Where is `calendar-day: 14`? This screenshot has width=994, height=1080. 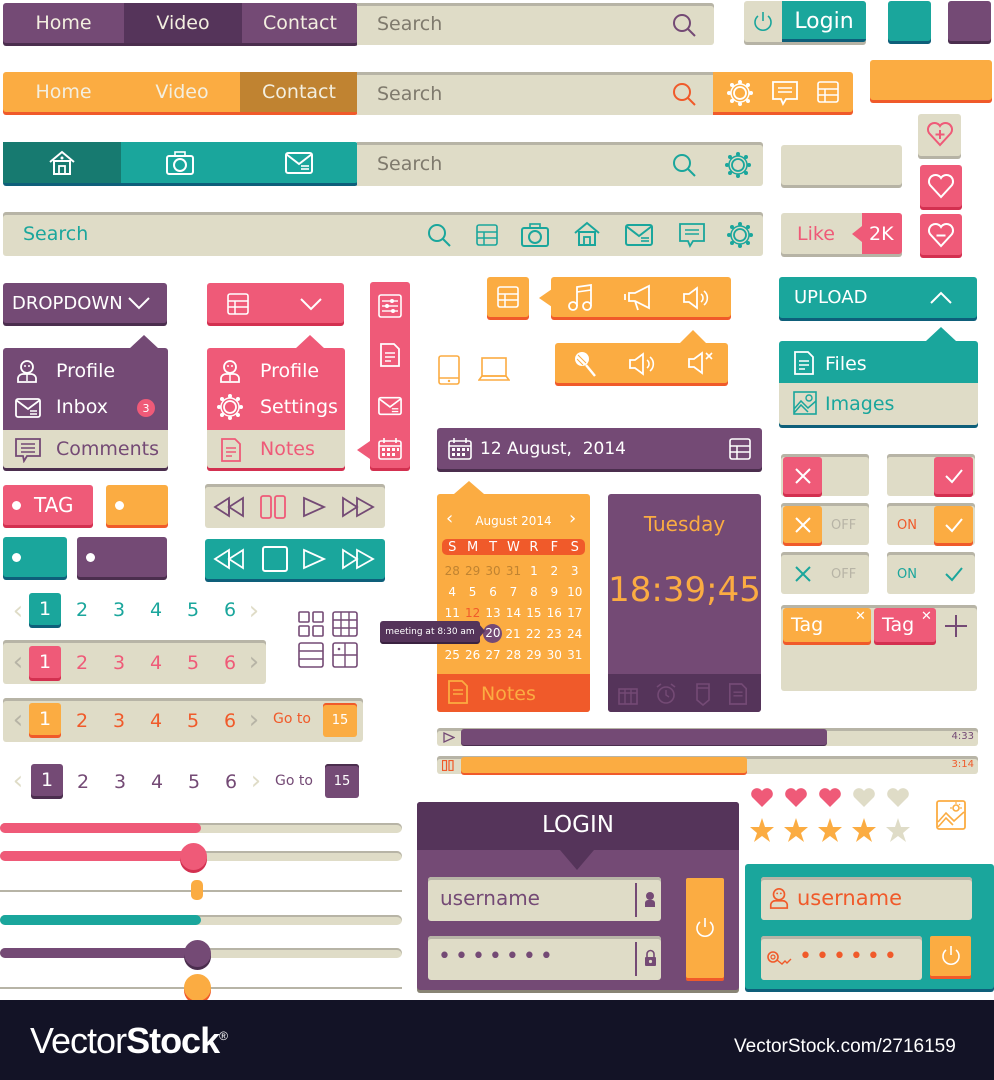 calendar-day: 14 is located at coordinates (513, 613).